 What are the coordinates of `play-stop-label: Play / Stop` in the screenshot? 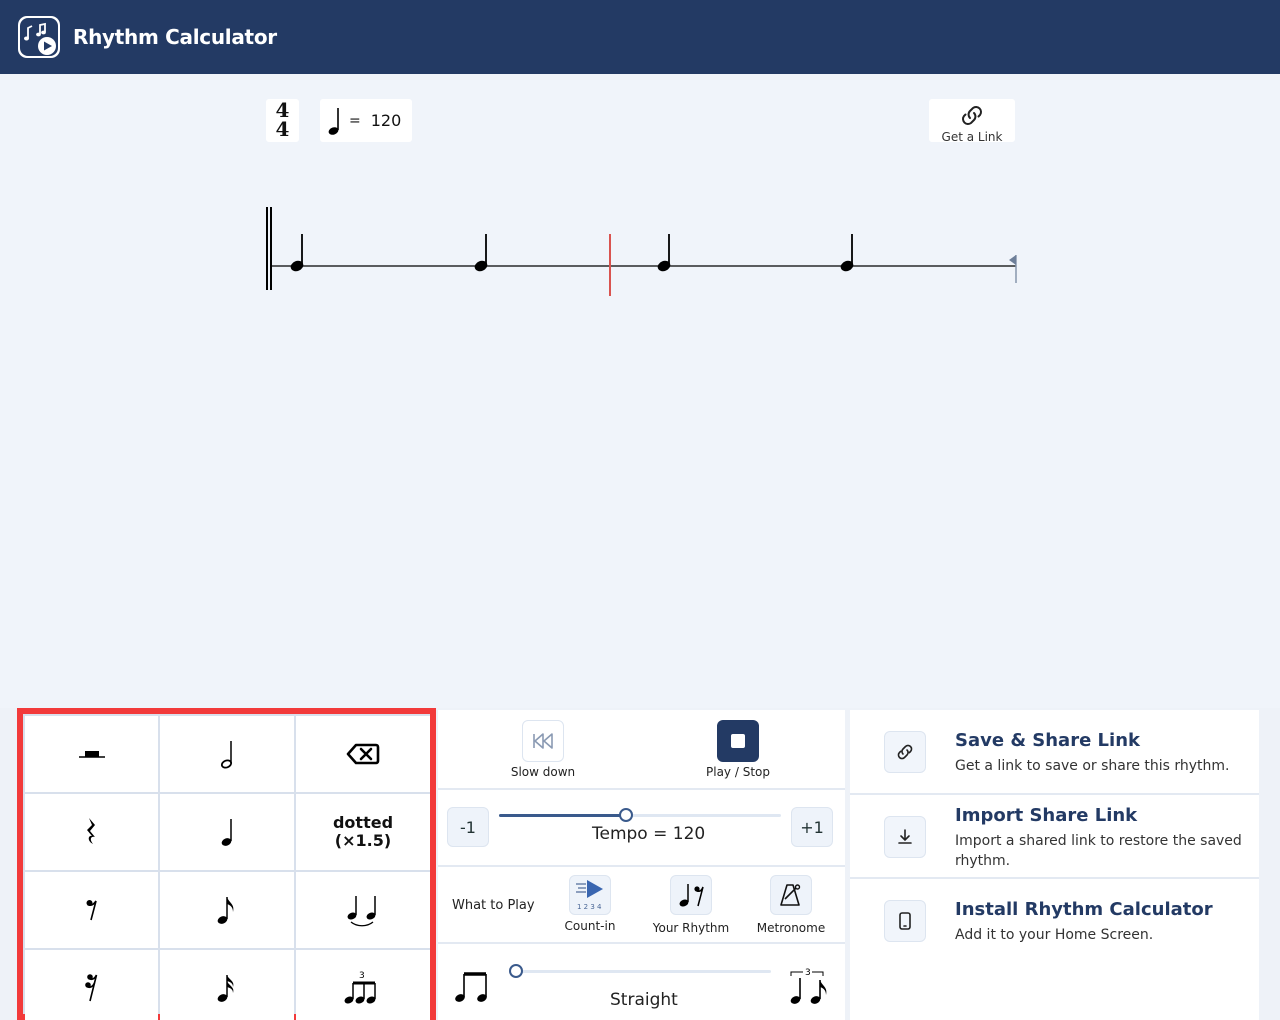 It's located at (738, 772).